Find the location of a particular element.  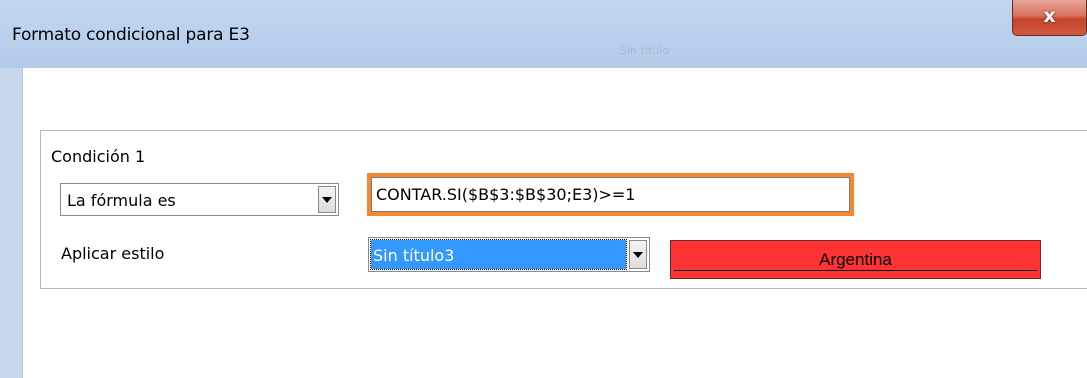

style-value: Sin título3 is located at coordinates (414, 255).